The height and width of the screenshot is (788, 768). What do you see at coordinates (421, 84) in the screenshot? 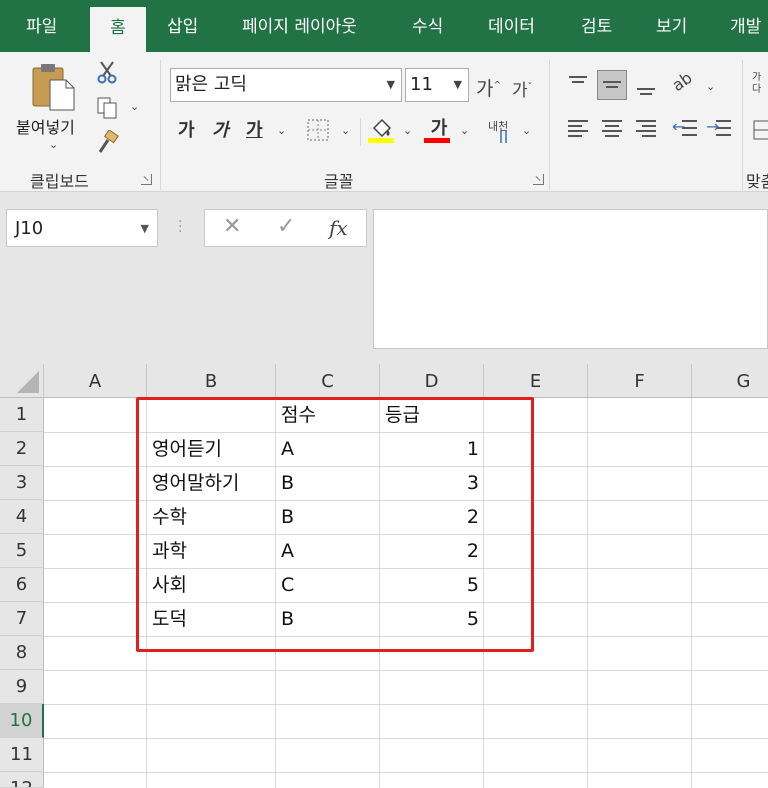
I see `font-size-value: 11` at bounding box center [421, 84].